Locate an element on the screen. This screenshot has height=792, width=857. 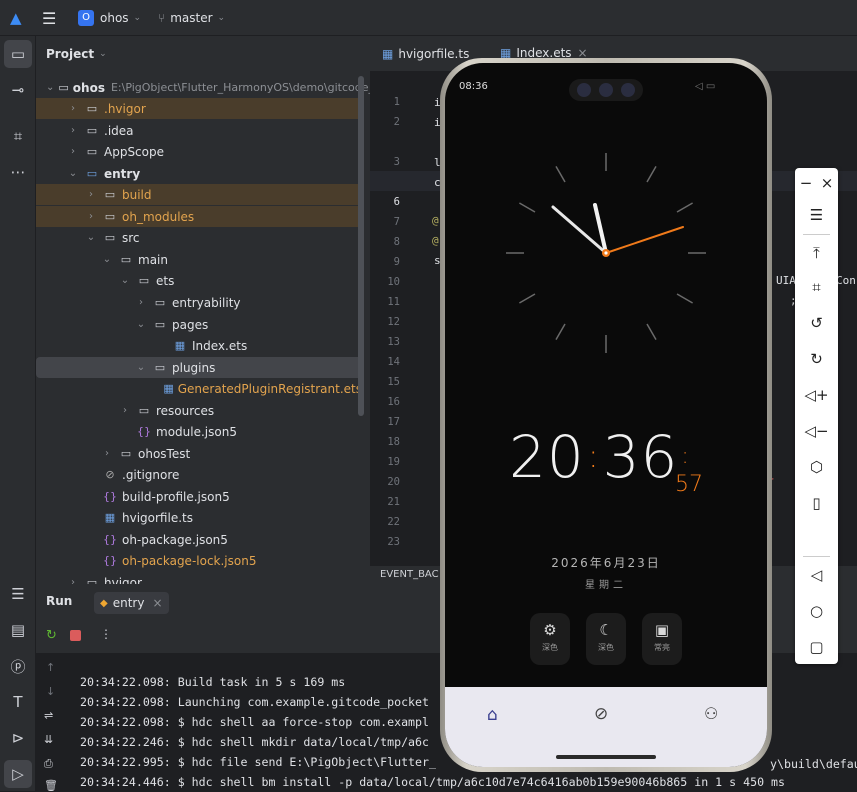
stop-icon is located at coordinates (75, 635).